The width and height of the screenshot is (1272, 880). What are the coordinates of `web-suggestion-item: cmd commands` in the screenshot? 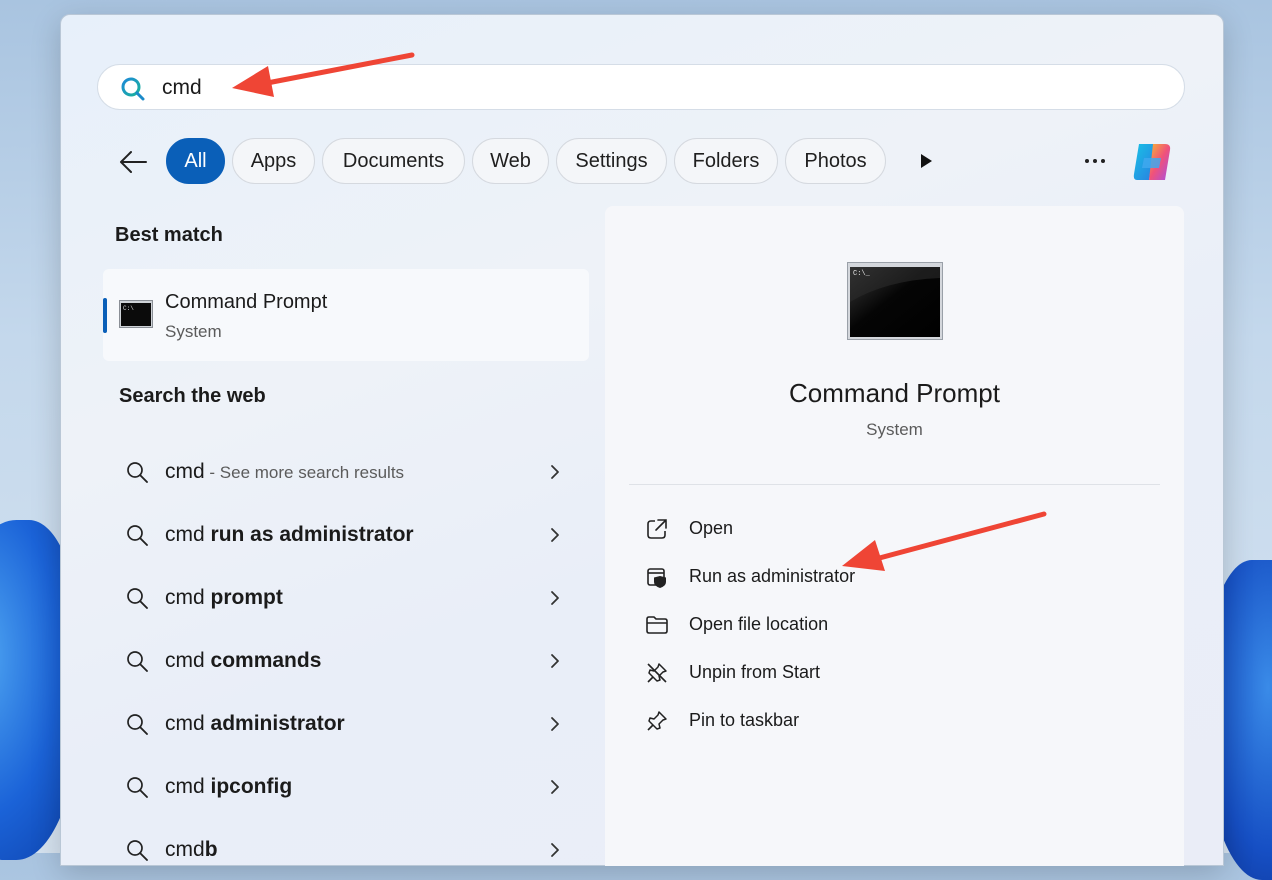 It's located at (346, 661).